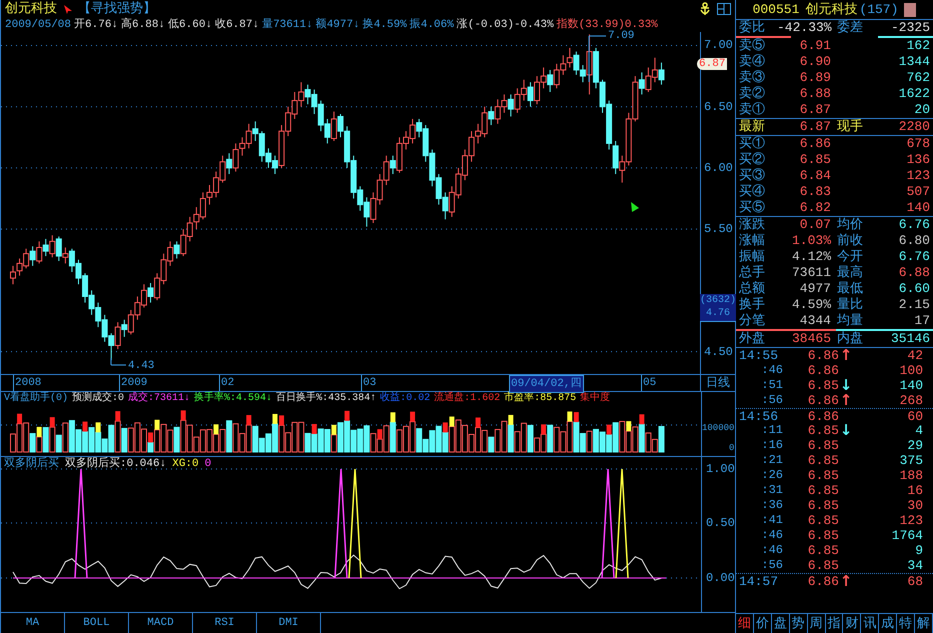 The image size is (933, 633). What do you see at coordinates (67, 9) in the screenshot?
I see `pointer-arrow-icon` at bounding box center [67, 9].